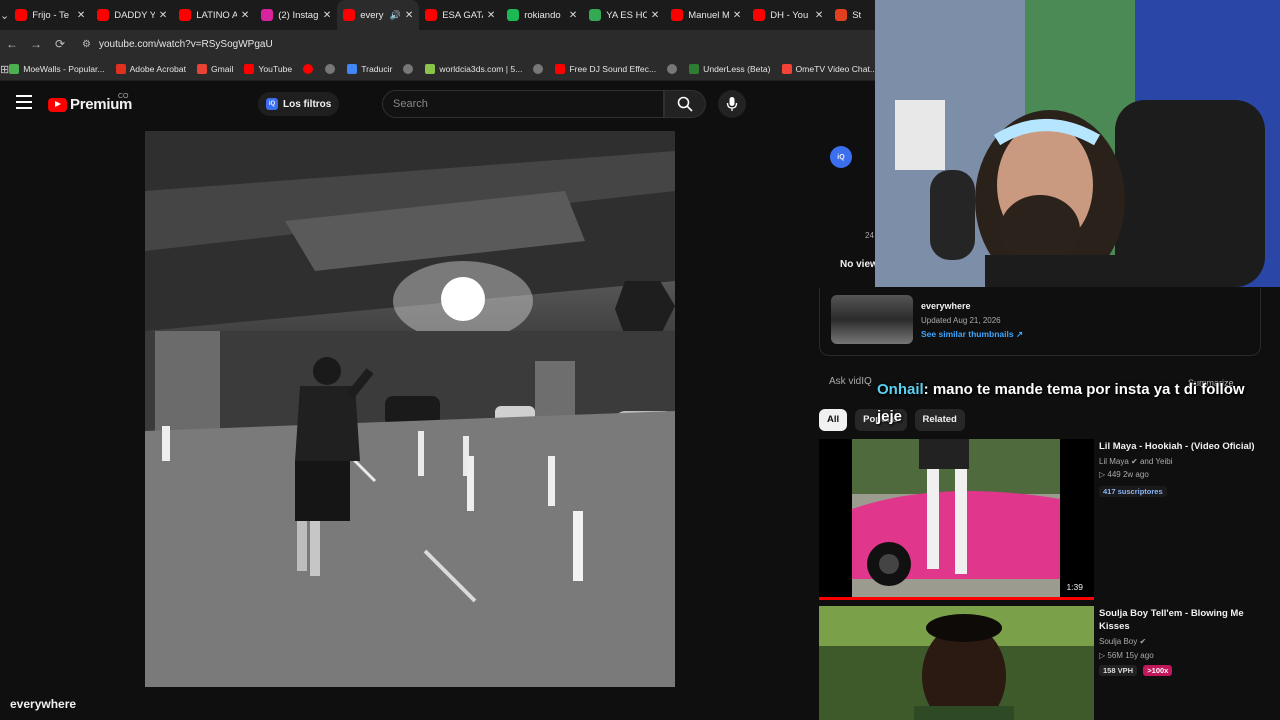 Image resolution: width=1280 pixels, height=720 pixels. What do you see at coordinates (132, 15) in the screenshot?
I see `browser-tab: DADDY Y ✕` at bounding box center [132, 15].